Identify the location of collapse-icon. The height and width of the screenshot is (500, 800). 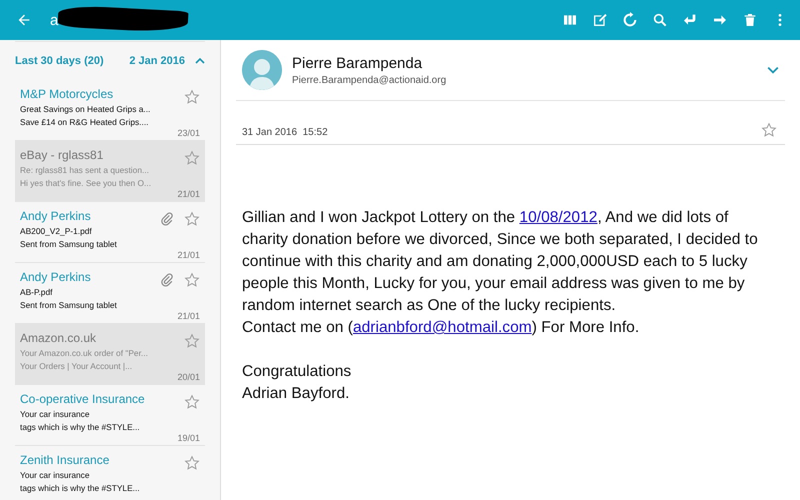
(200, 61).